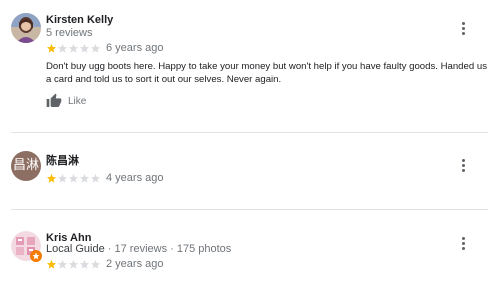  I want to click on reviewer-meta: Local Guide · 17 reviews · 175 photos, so click(138, 249).